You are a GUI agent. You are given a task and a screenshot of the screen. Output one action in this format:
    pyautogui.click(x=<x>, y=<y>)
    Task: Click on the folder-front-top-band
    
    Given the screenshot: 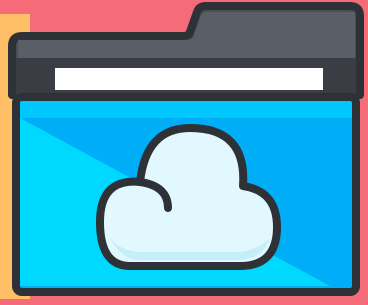 What is the action you would take?
    pyautogui.click(x=186, y=109)
    